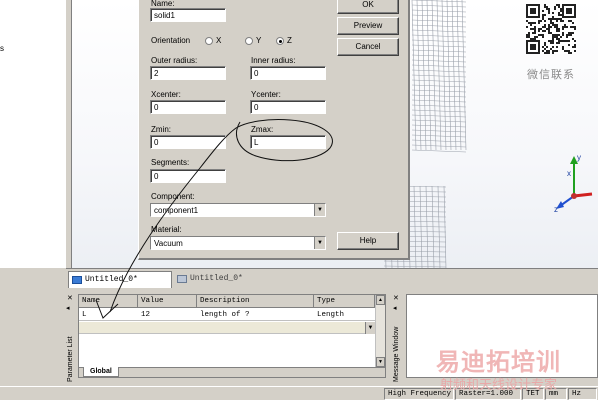  What do you see at coordinates (498, 362) in the screenshot?
I see `watermark-title: 易迪拓培训` at bounding box center [498, 362].